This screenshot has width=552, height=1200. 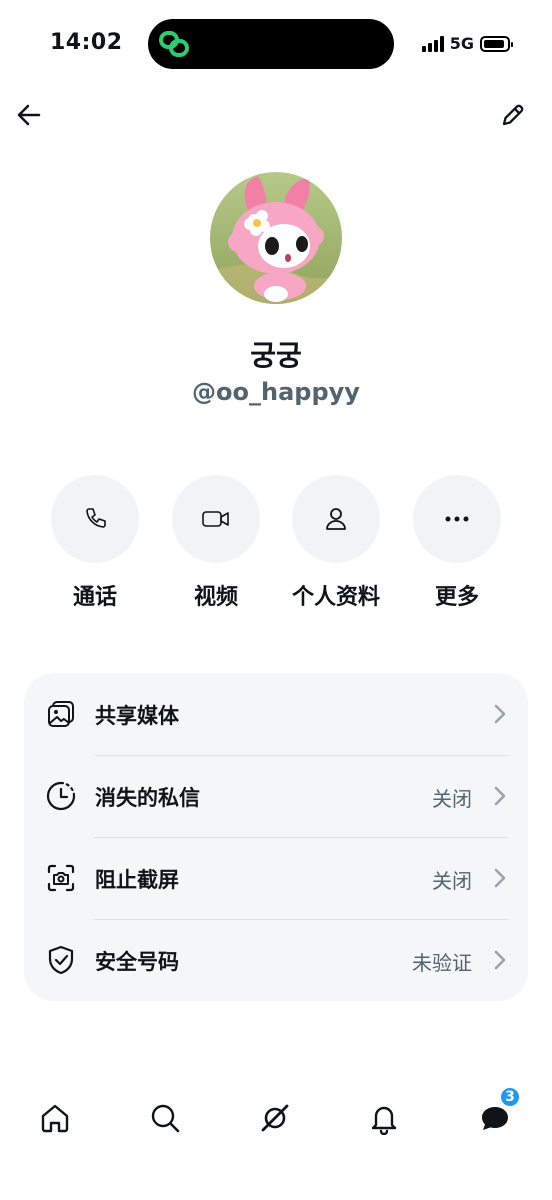 I want to click on video-icon, so click(x=215, y=519).